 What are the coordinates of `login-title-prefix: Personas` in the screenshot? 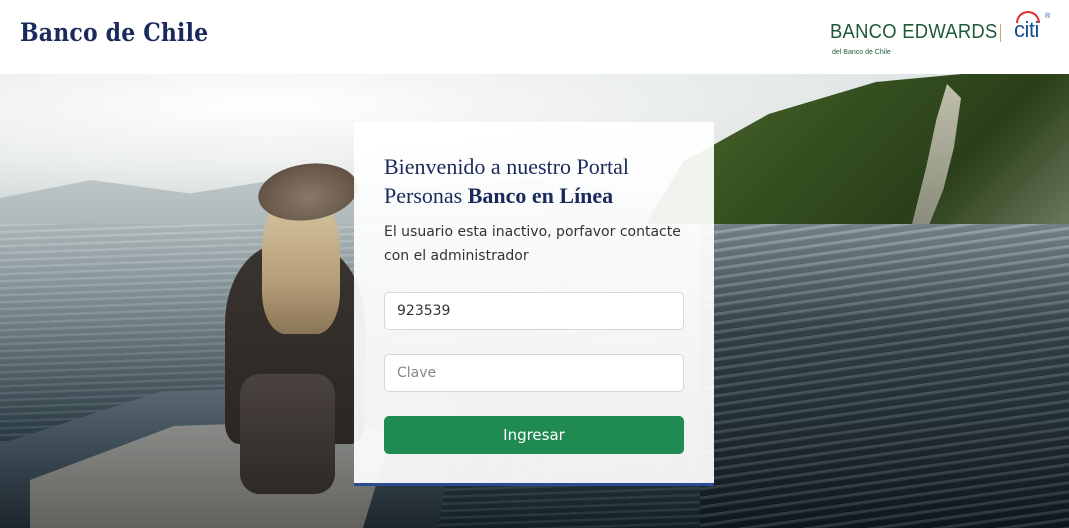 It's located at (426, 195).